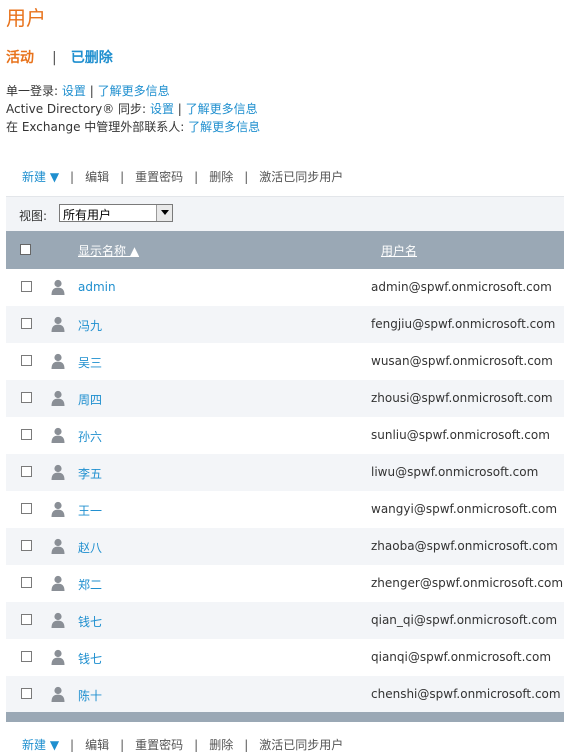  What do you see at coordinates (285, 287) in the screenshot?
I see `table-row: admin admin@spwf.onmicrosoft.com` at bounding box center [285, 287].